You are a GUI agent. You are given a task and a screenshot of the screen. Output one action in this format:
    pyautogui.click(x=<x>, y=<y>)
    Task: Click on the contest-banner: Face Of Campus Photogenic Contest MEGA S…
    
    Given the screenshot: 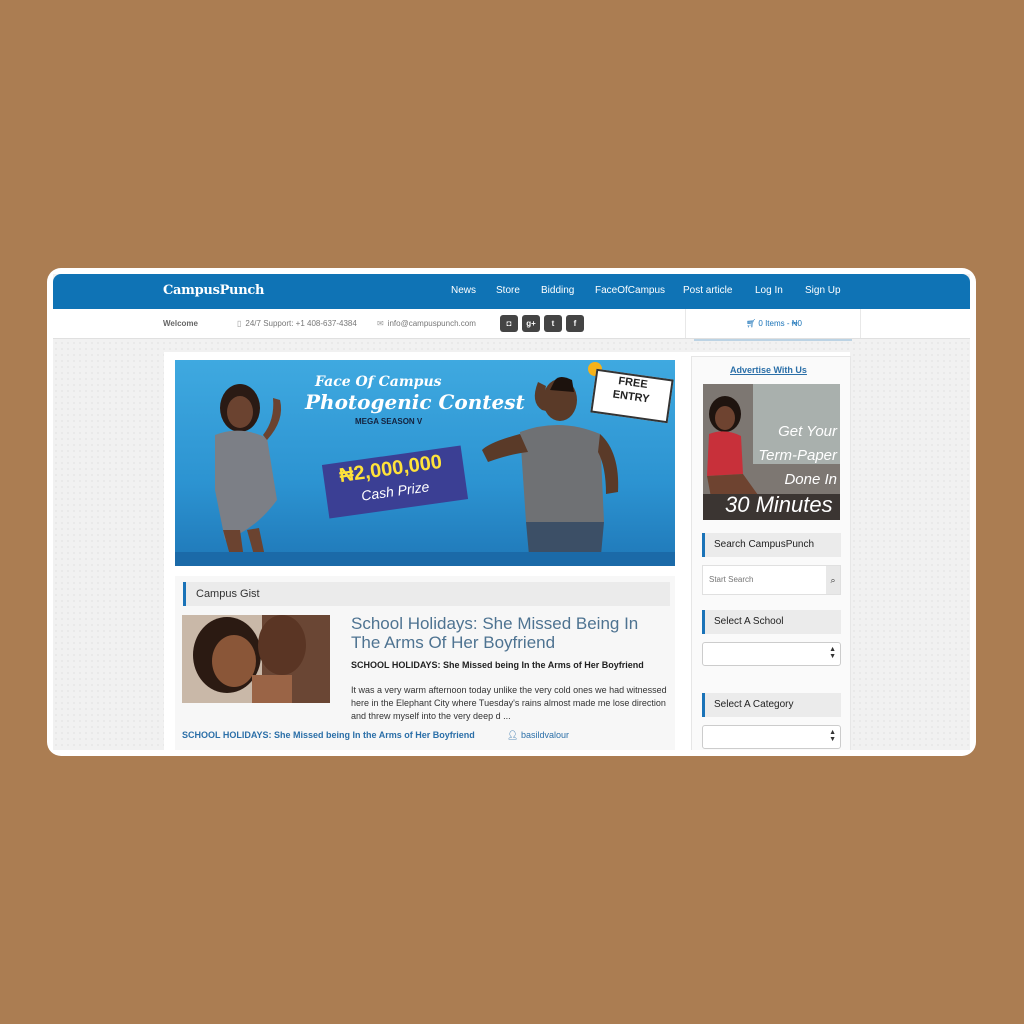 What is the action you would take?
    pyautogui.click(x=425, y=463)
    